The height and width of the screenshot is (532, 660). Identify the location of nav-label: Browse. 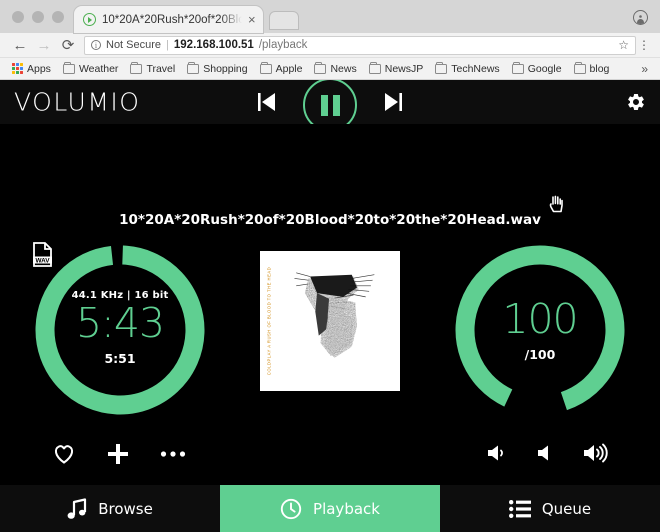
(125, 508).